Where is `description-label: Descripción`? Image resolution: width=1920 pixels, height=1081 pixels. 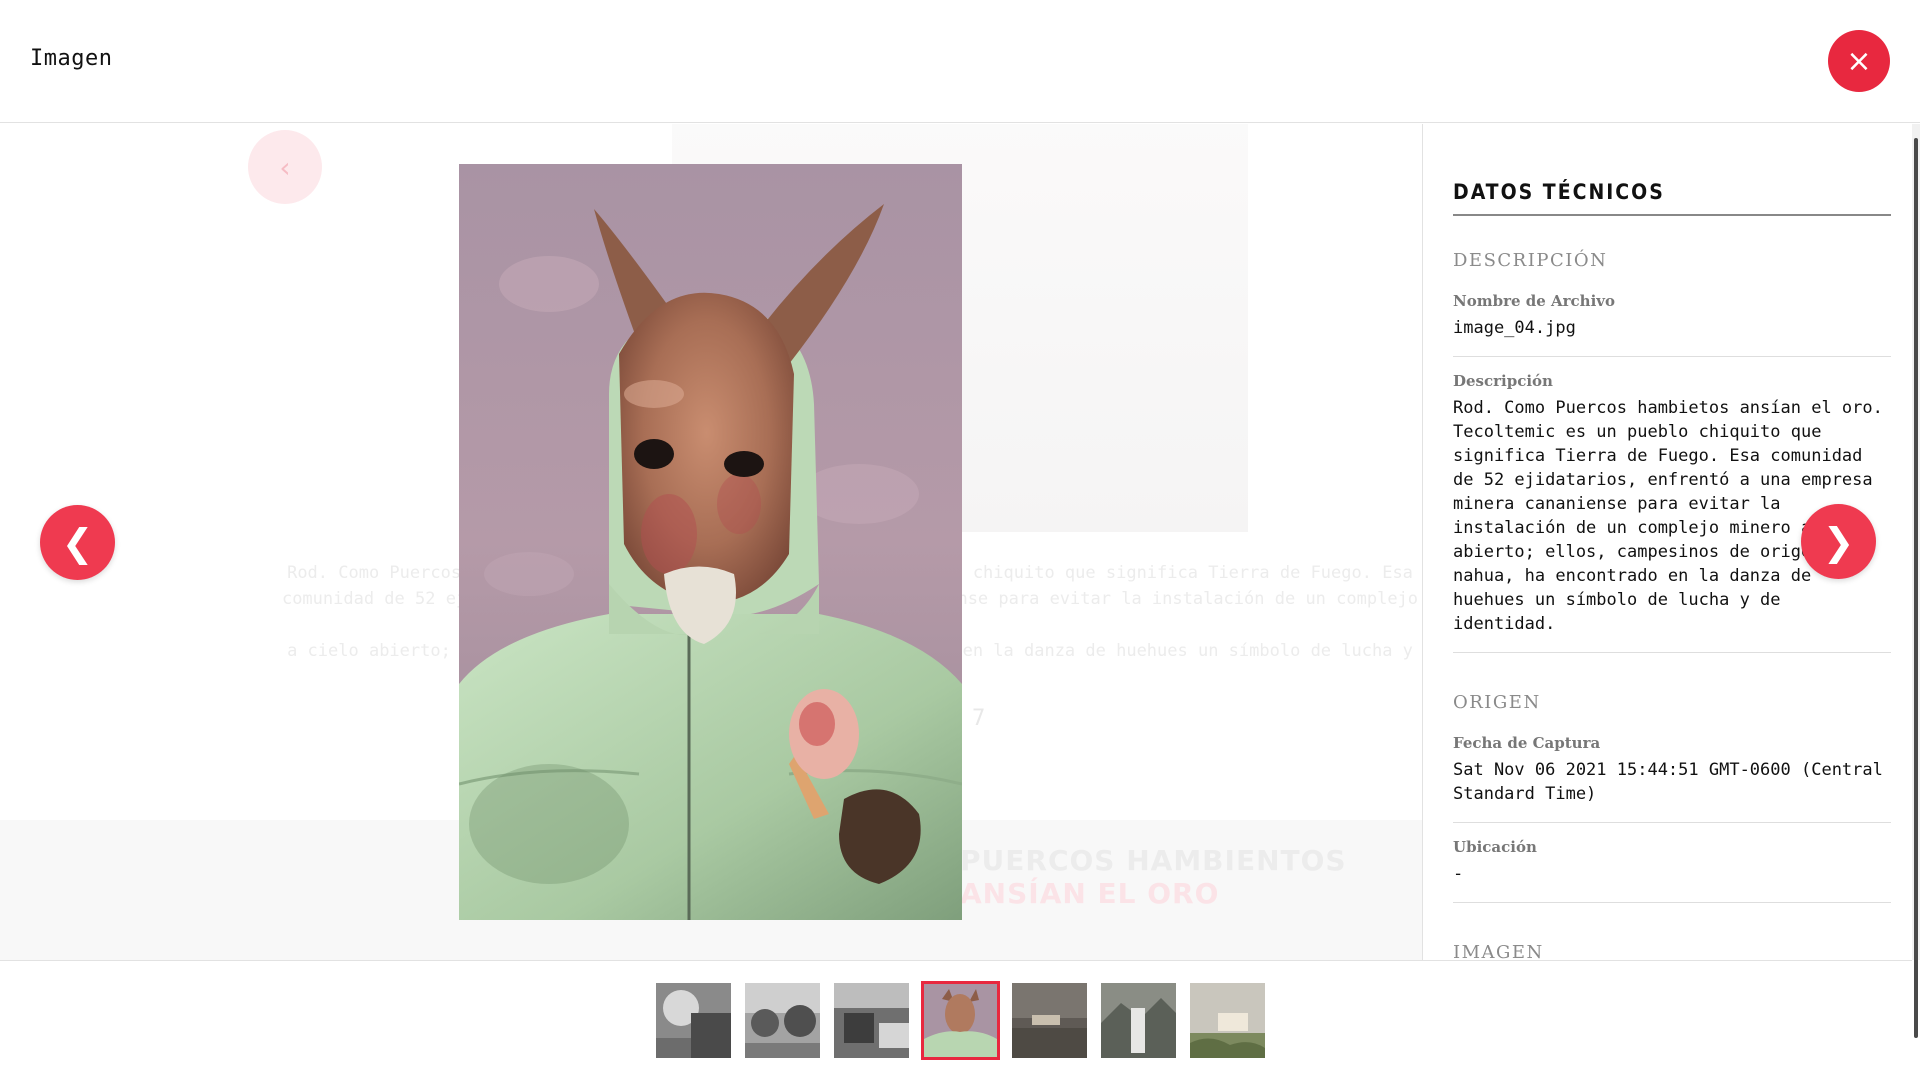
description-label: Descripción is located at coordinates (1503, 381).